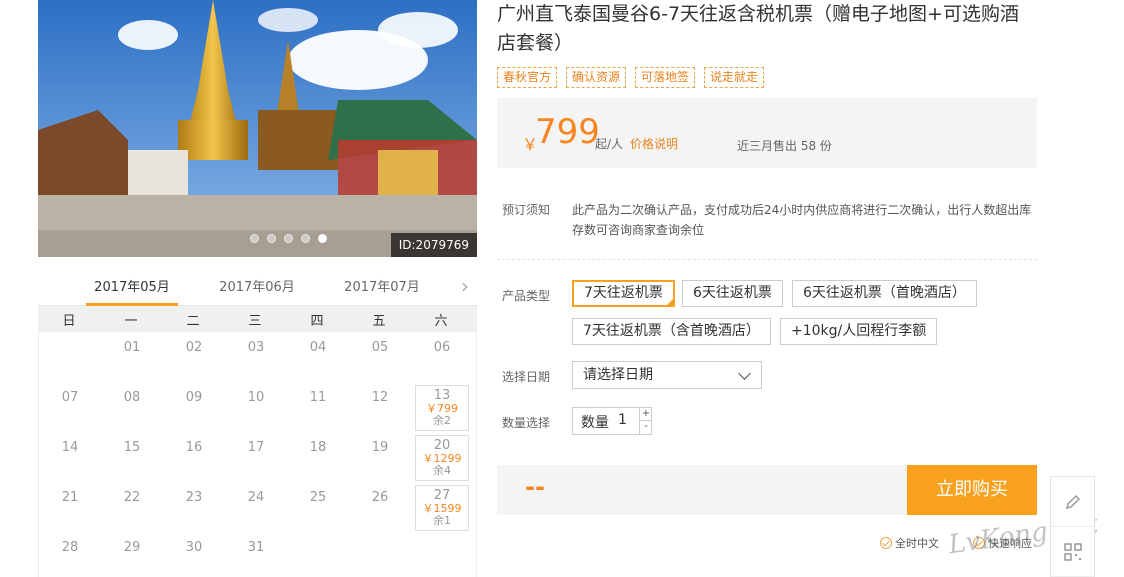 This screenshot has width=1124, height=577. Describe the element at coordinates (132, 447) in the screenshot. I see `day-number: 15` at that location.